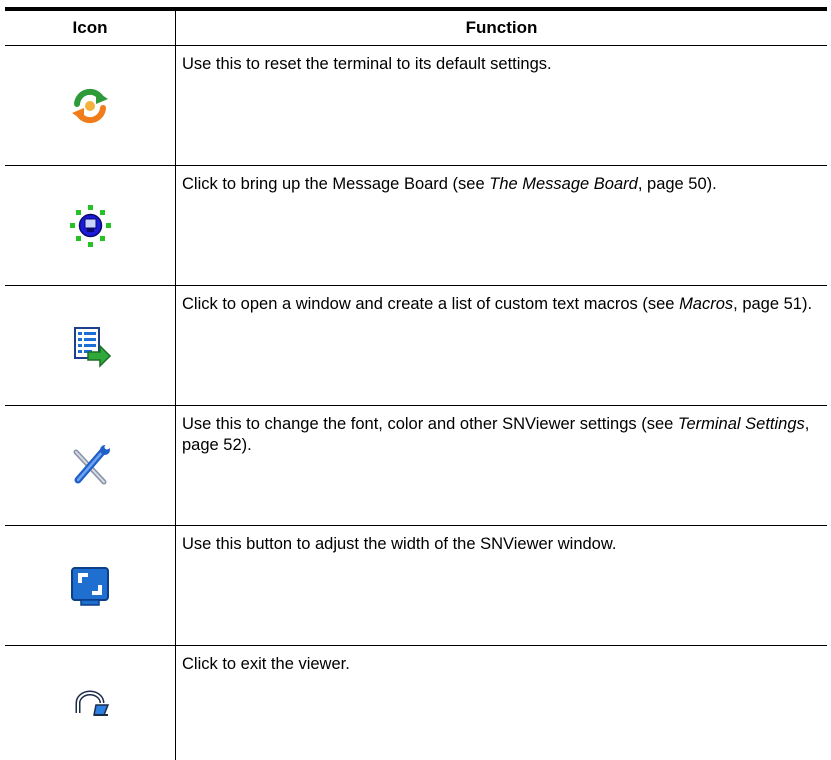  I want to click on table-row: Click to exit the viewer., so click(416, 703).